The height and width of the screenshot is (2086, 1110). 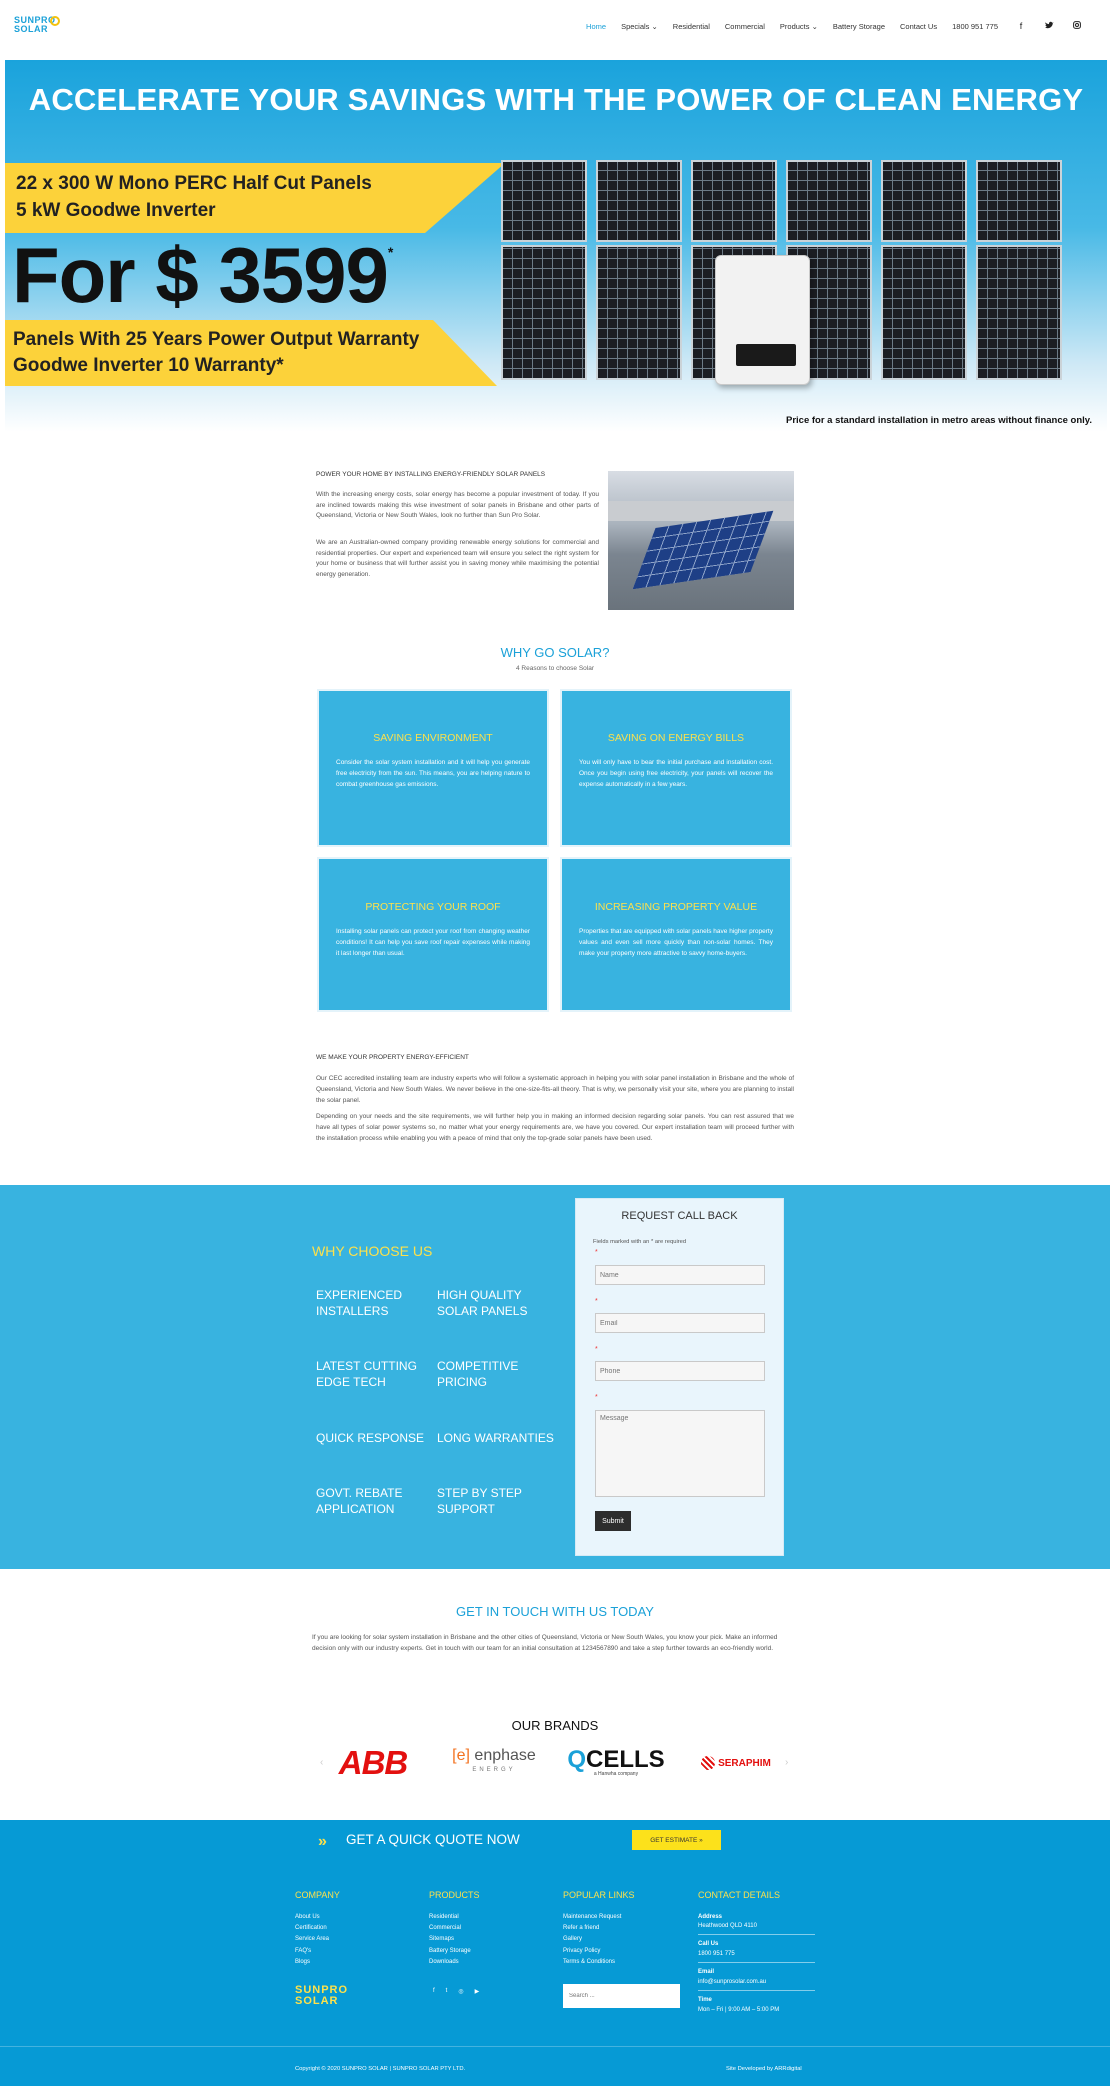 I want to click on card-title: SAVING ENVIRONMENT, so click(x=433, y=738).